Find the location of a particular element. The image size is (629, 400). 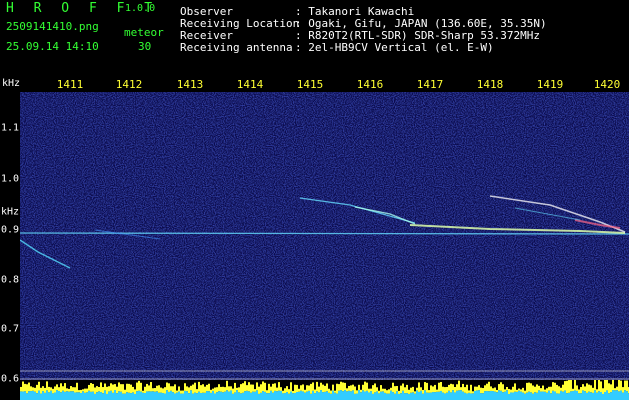

app-version: 1.0.0 is located at coordinates (140, 8).